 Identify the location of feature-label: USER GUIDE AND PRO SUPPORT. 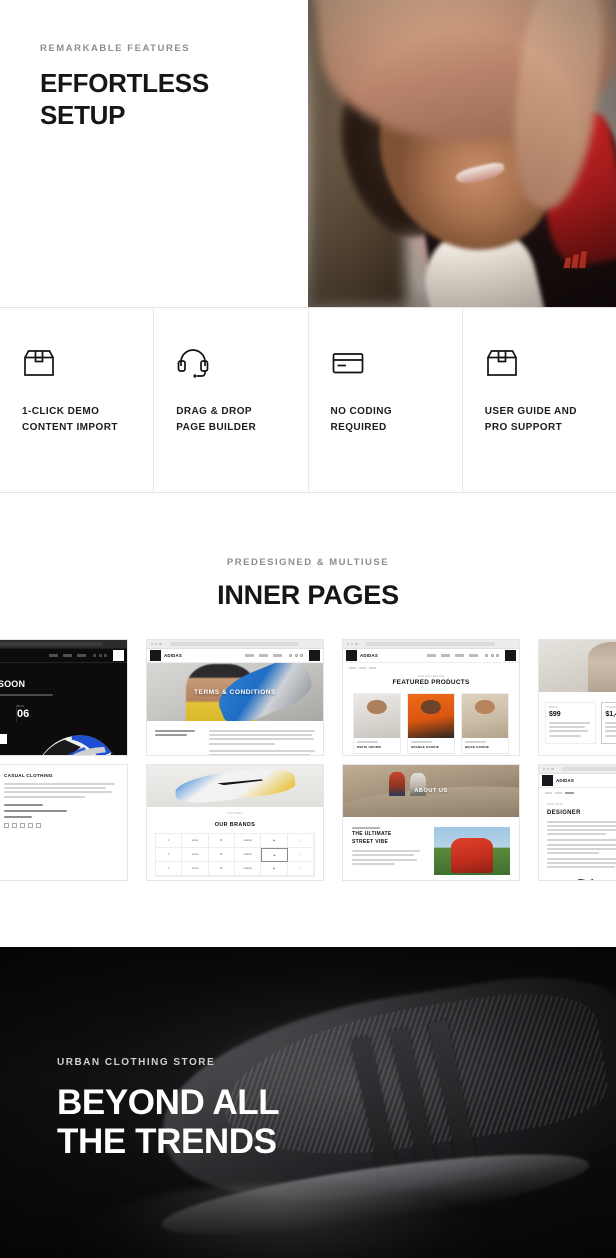
(530, 420).